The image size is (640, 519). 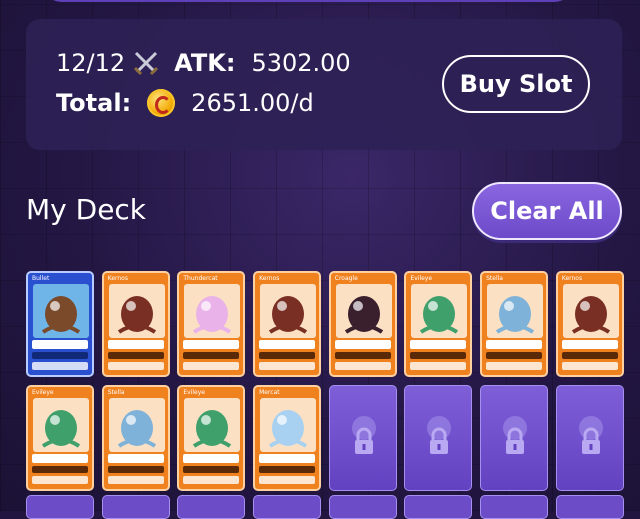 What do you see at coordinates (86, 209) in the screenshot?
I see `deck-title: My Deck` at bounding box center [86, 209].